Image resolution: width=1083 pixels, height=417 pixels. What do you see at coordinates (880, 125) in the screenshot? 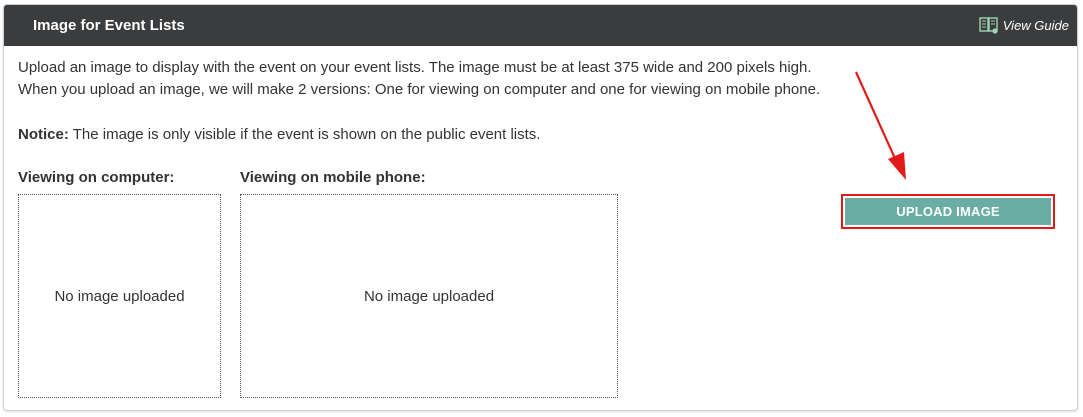
I see `annotation-arrow` at bounding box center [880, 125].